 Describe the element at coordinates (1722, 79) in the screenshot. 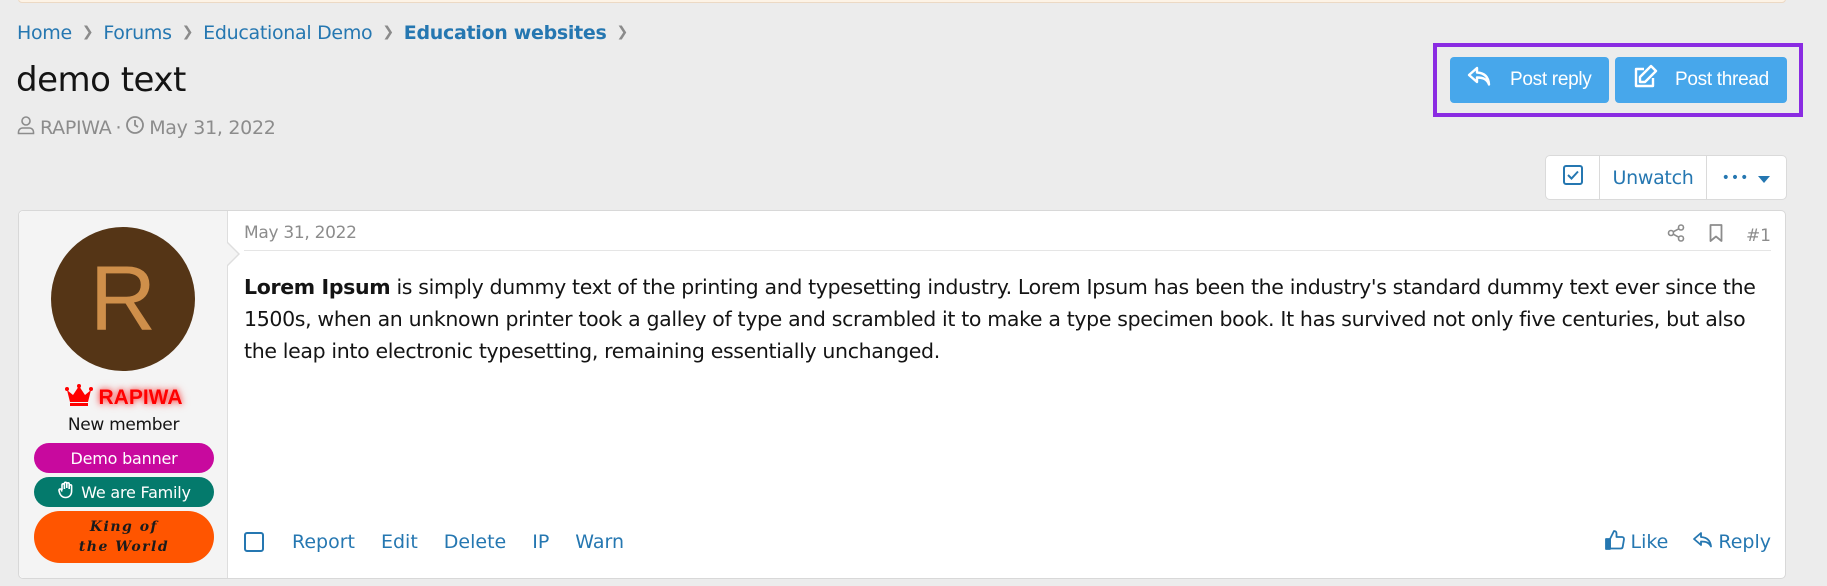

I see `post-thread-label: Post thread` at that location.